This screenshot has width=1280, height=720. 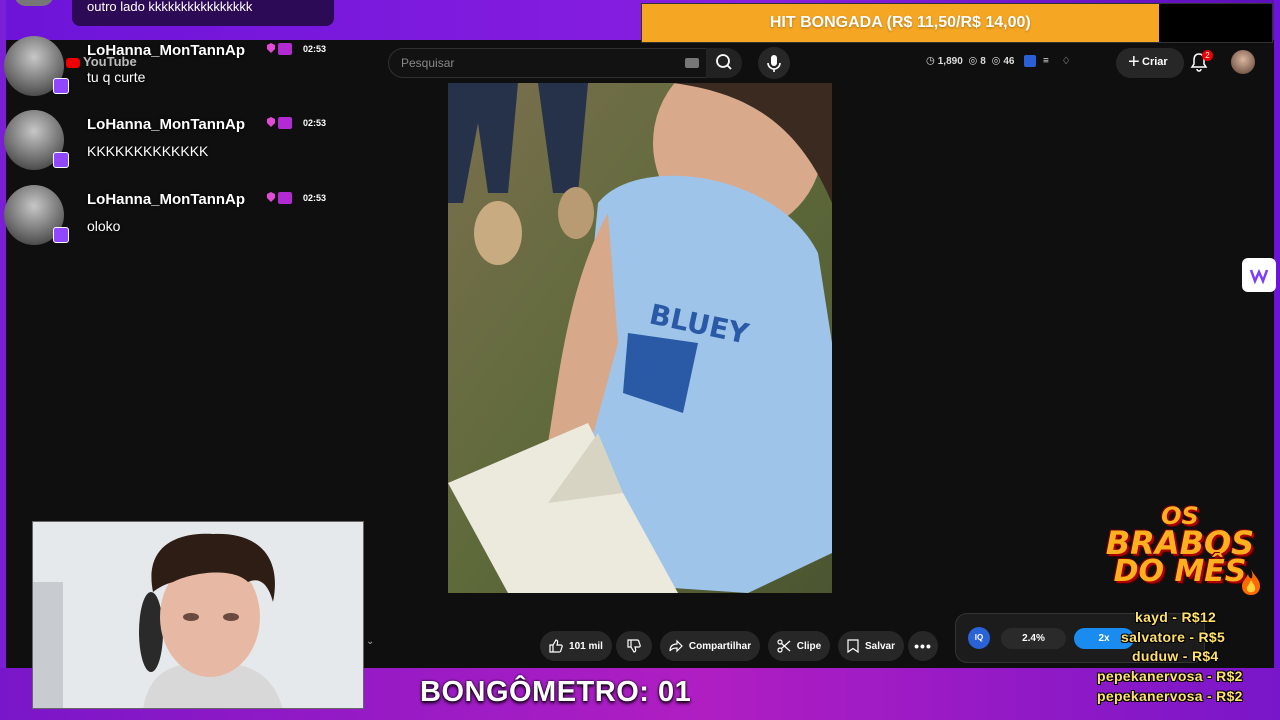 I want to click on voice-search-button, so click(x=774, y=63).